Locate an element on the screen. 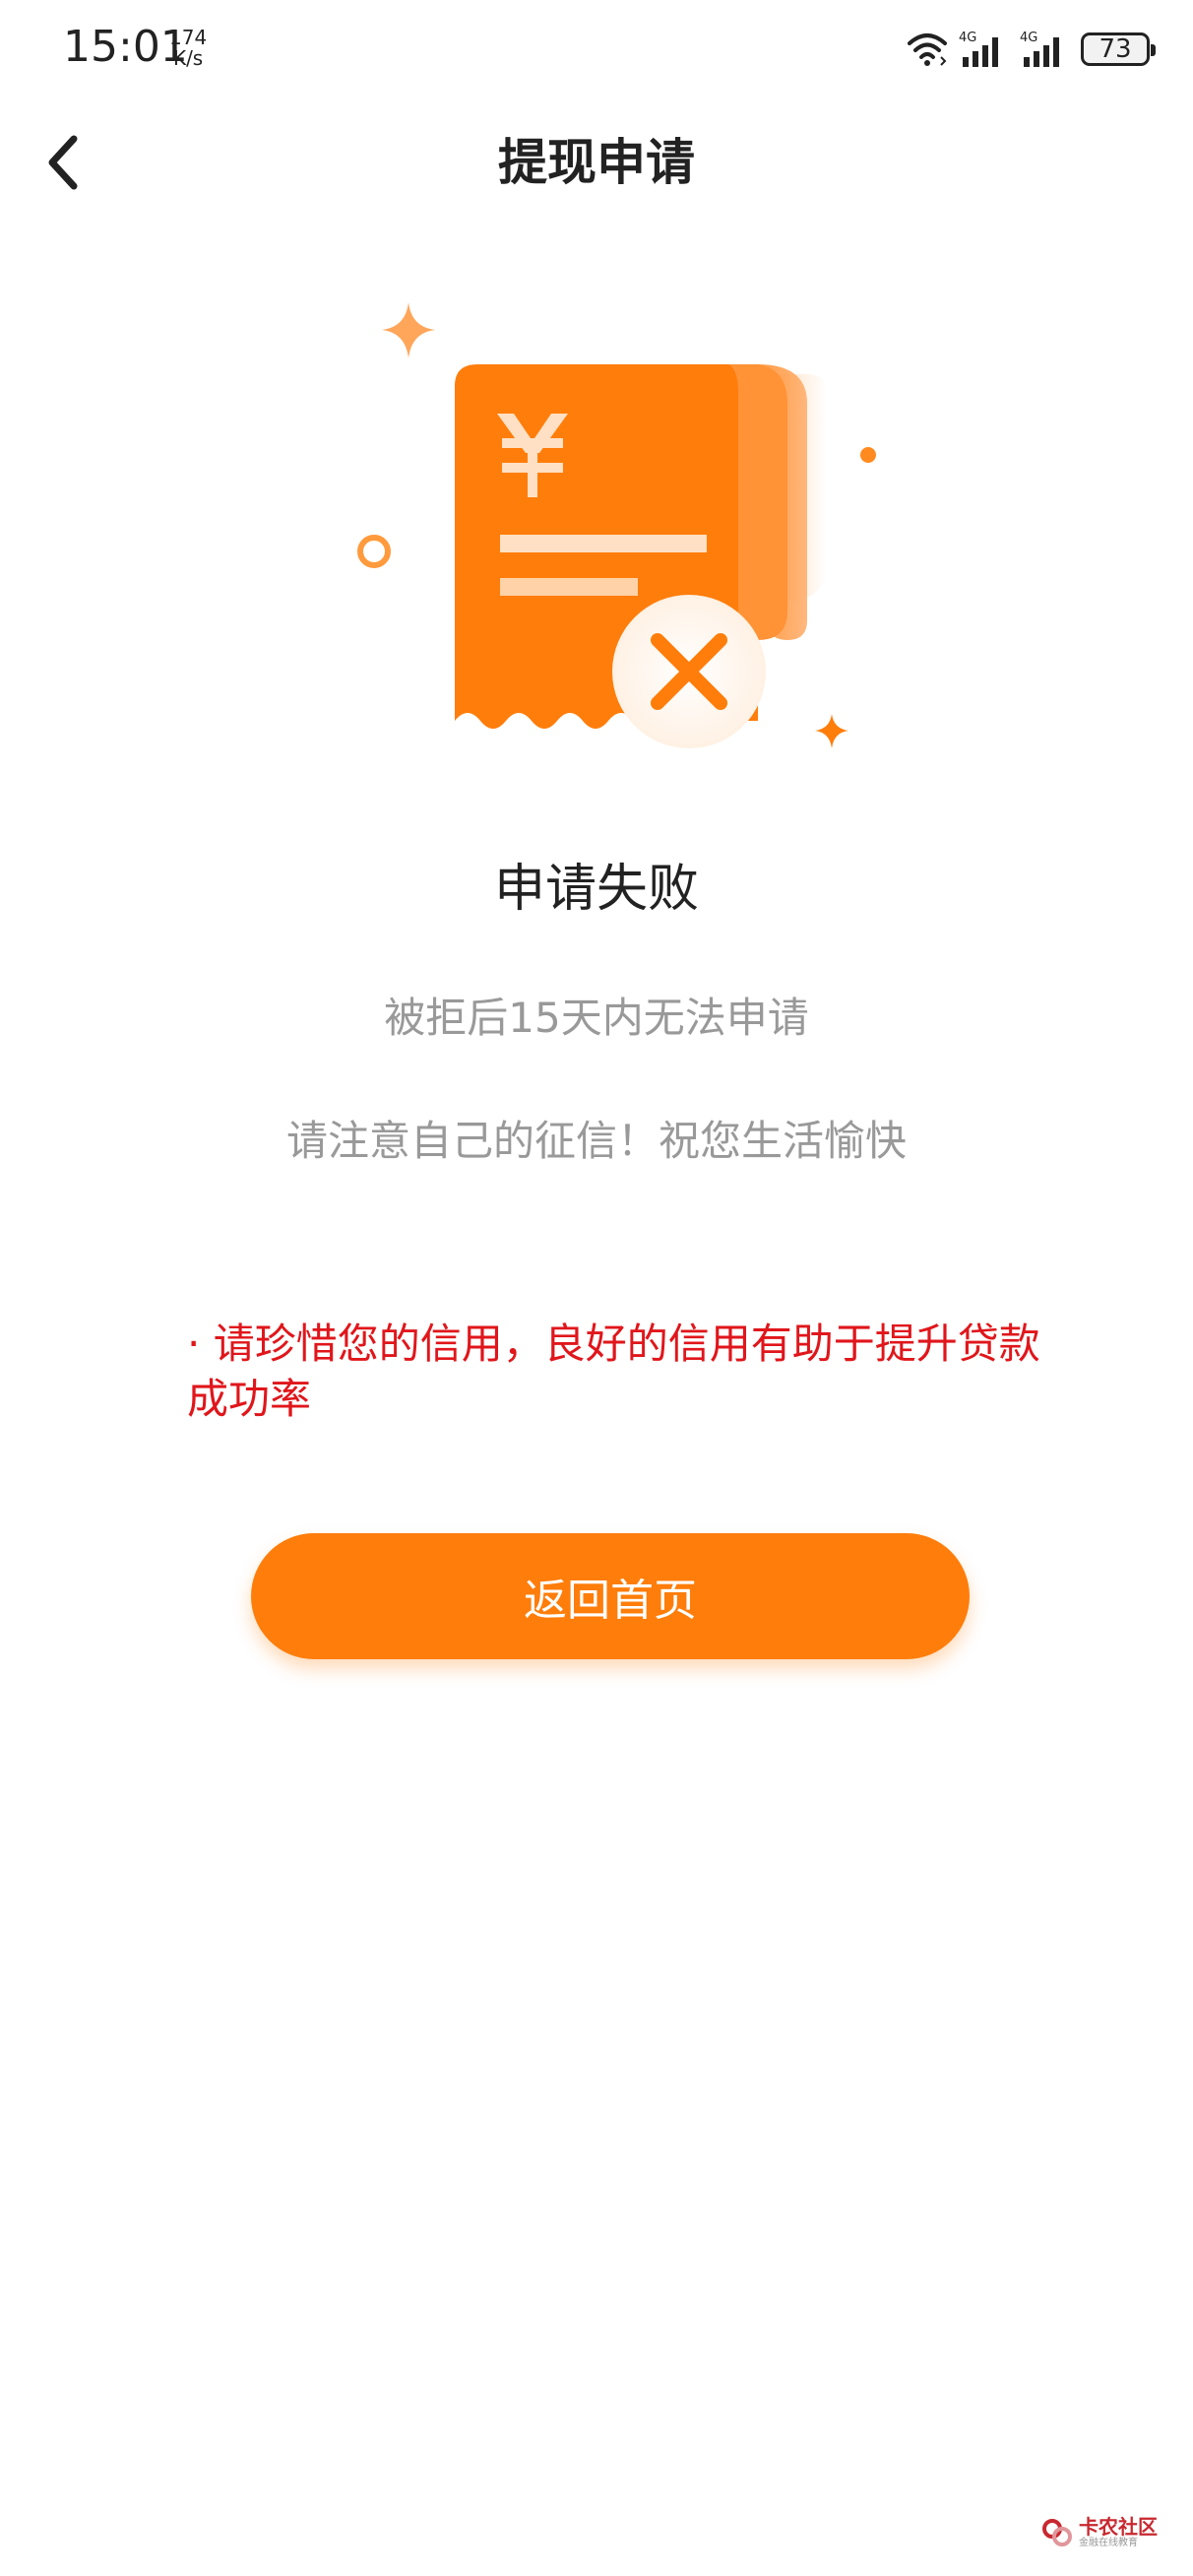  chevron-left-icon is located at coordinates (63, 162).